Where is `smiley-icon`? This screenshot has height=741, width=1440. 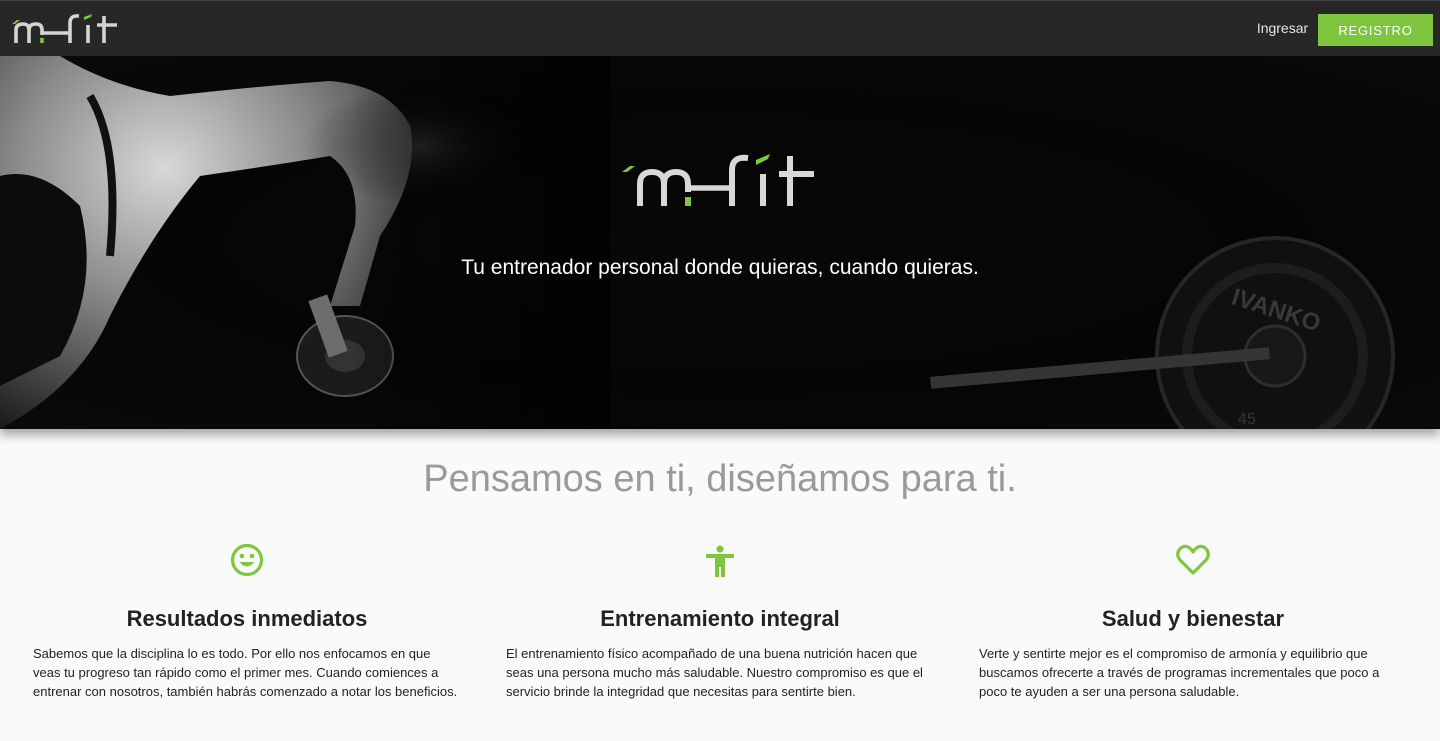 smiley-icon is located at coordinates (247, 560).